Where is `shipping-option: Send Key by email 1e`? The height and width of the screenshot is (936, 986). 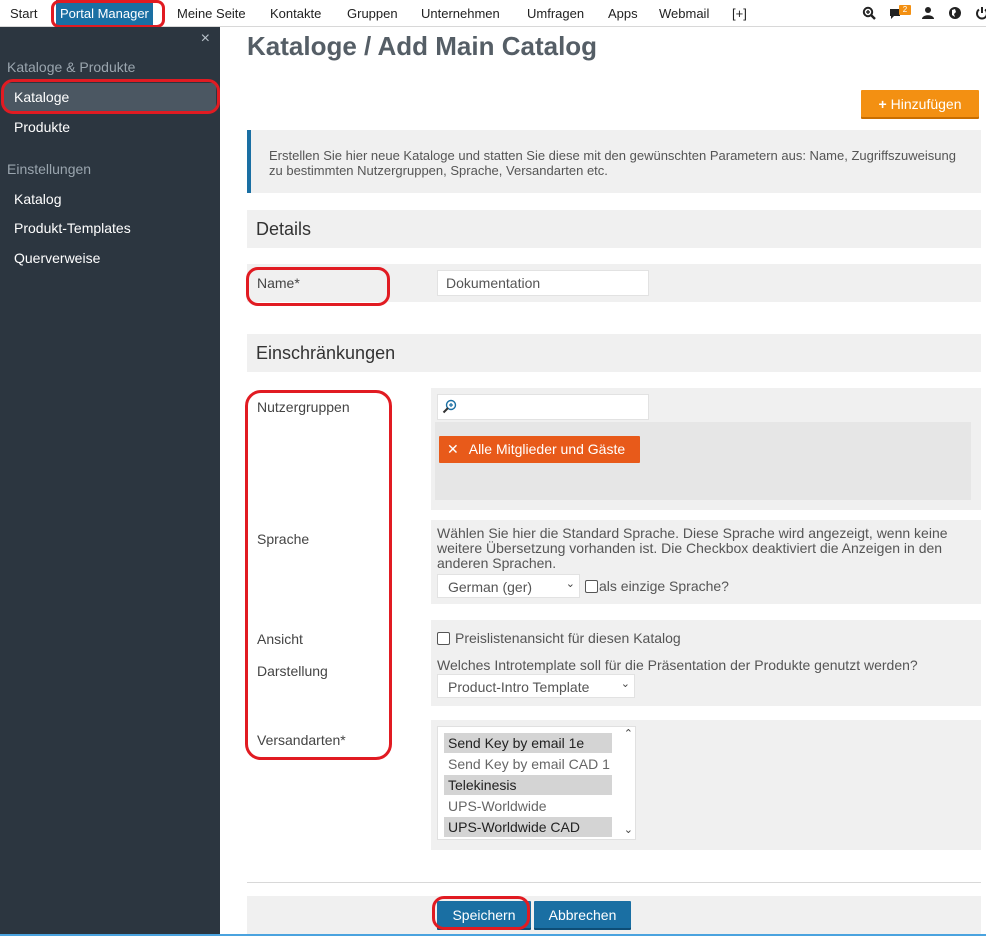
shipping-option: Send Key by email 1e is located at coordinates (528, 743).